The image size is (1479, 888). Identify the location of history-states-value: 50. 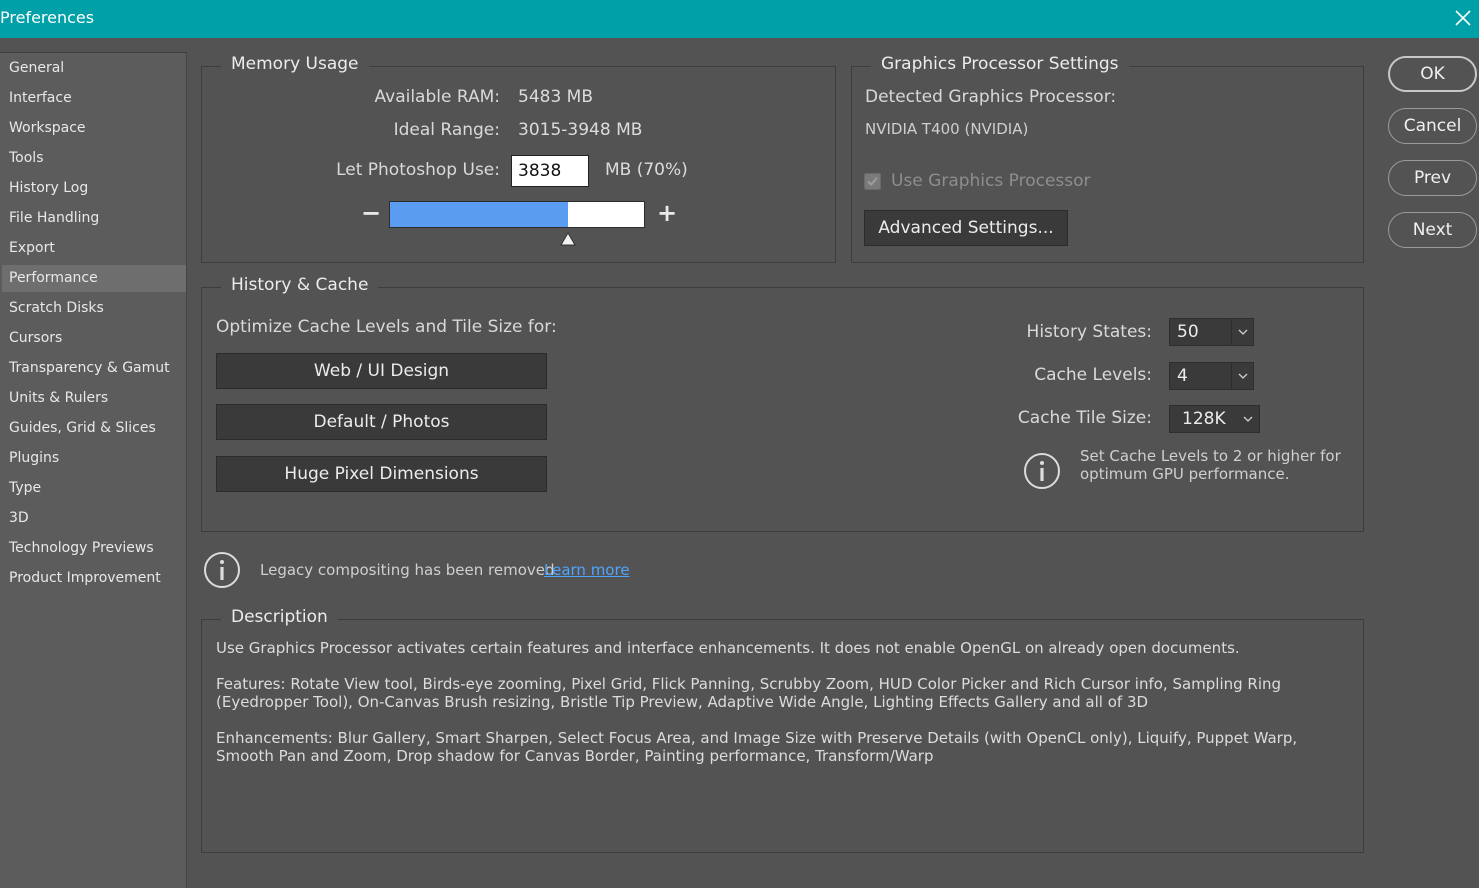
(1188, 332).